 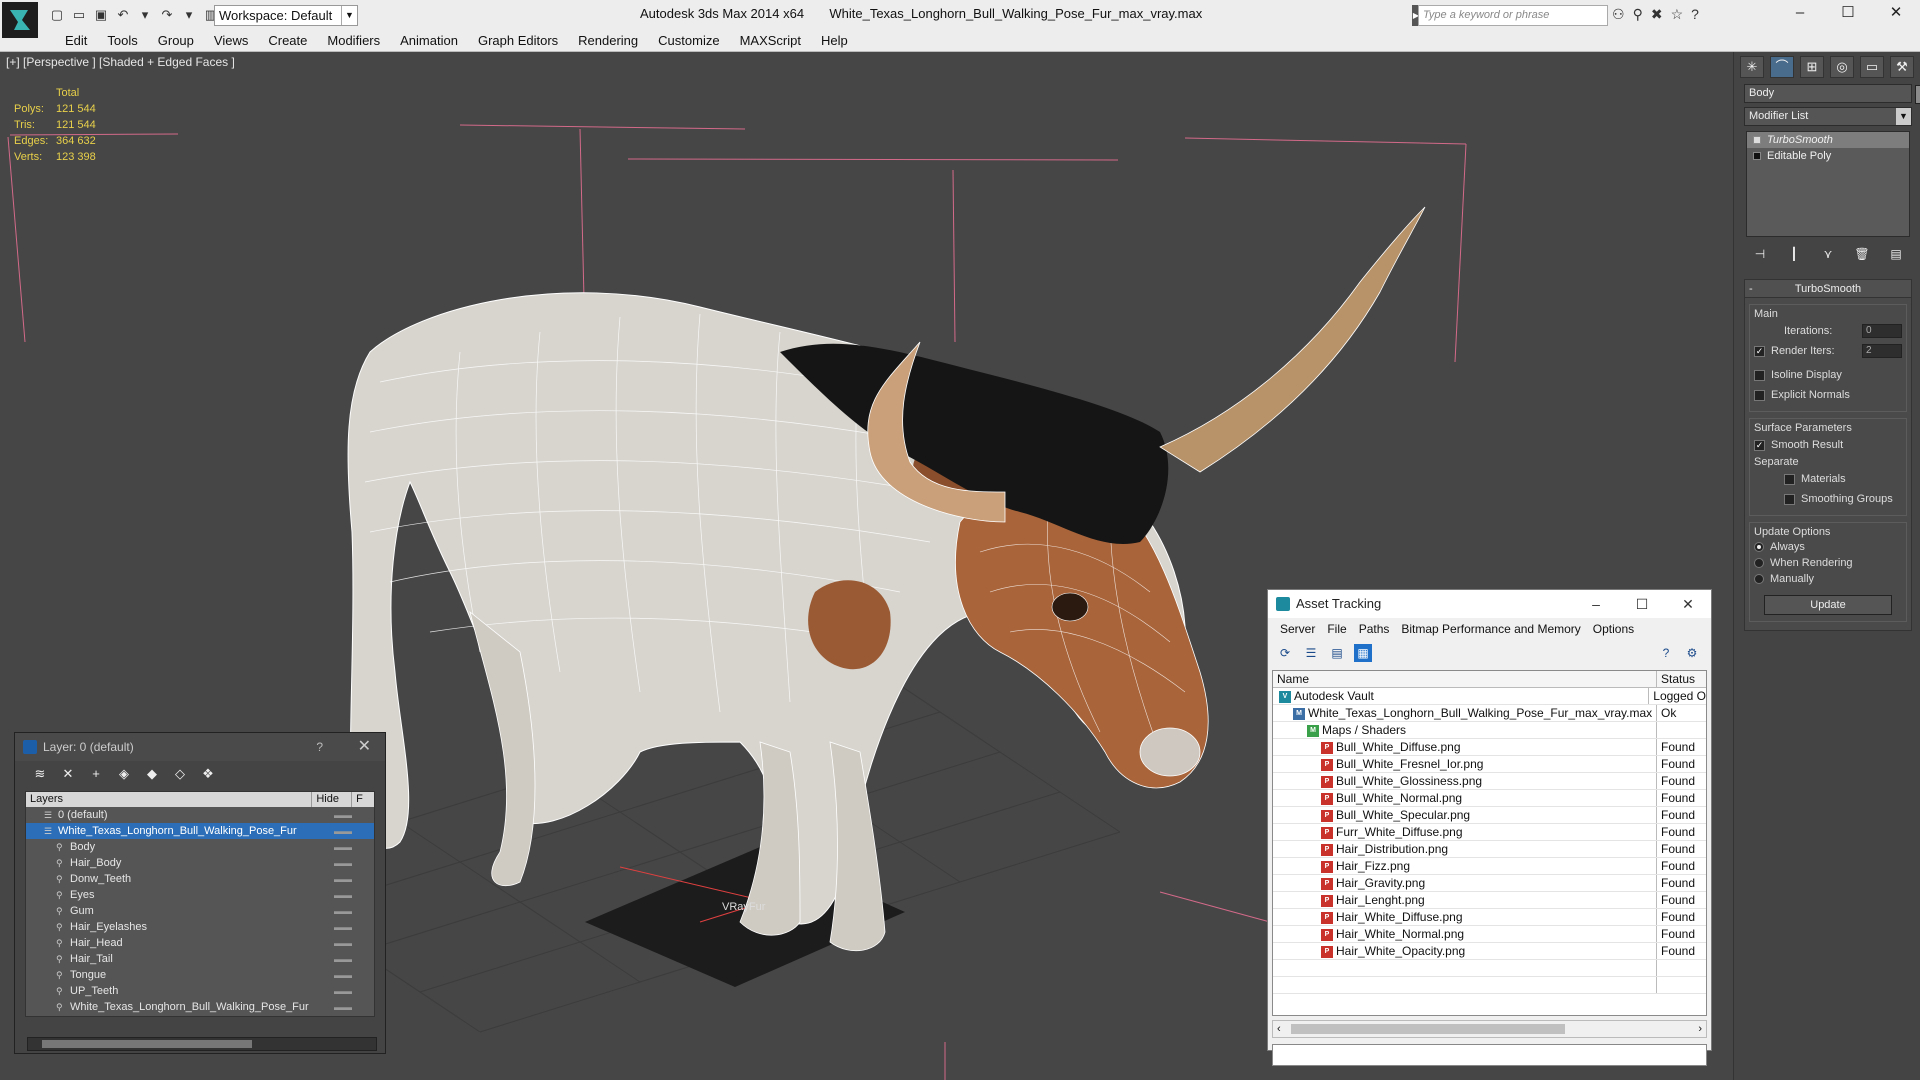 I want to click on menu-create: Create, so click(x=287, y=40).